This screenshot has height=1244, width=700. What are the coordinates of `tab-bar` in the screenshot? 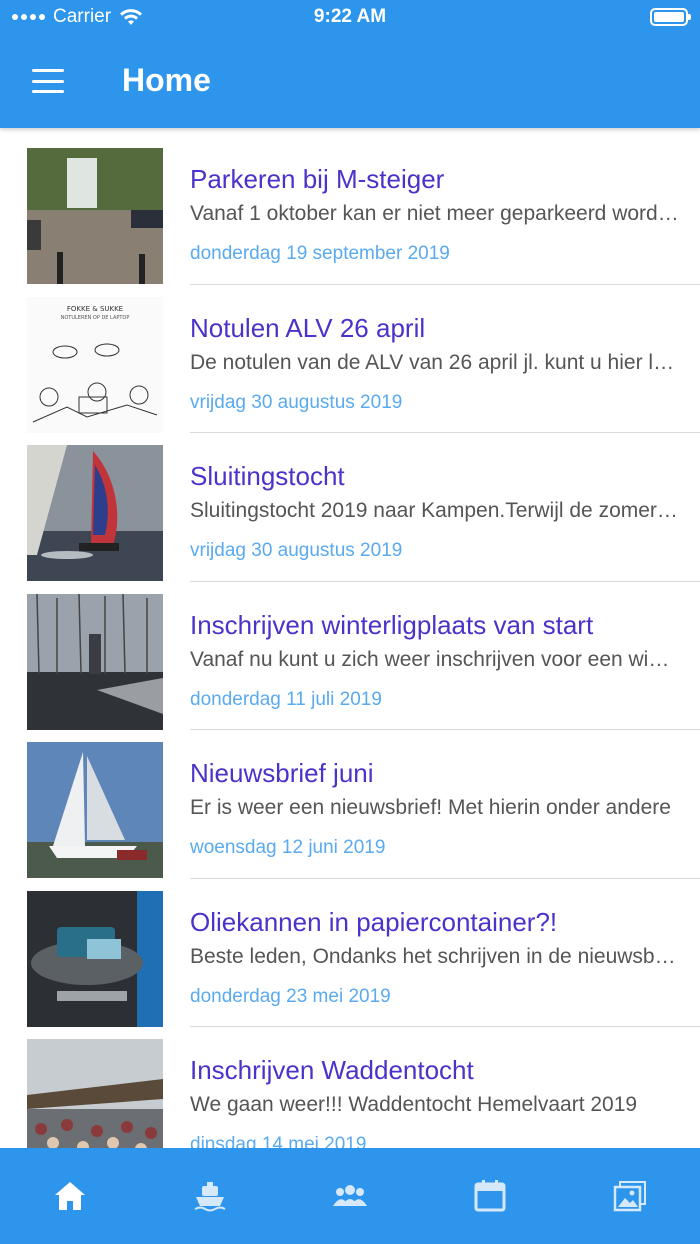 It's located at (350, 1196).